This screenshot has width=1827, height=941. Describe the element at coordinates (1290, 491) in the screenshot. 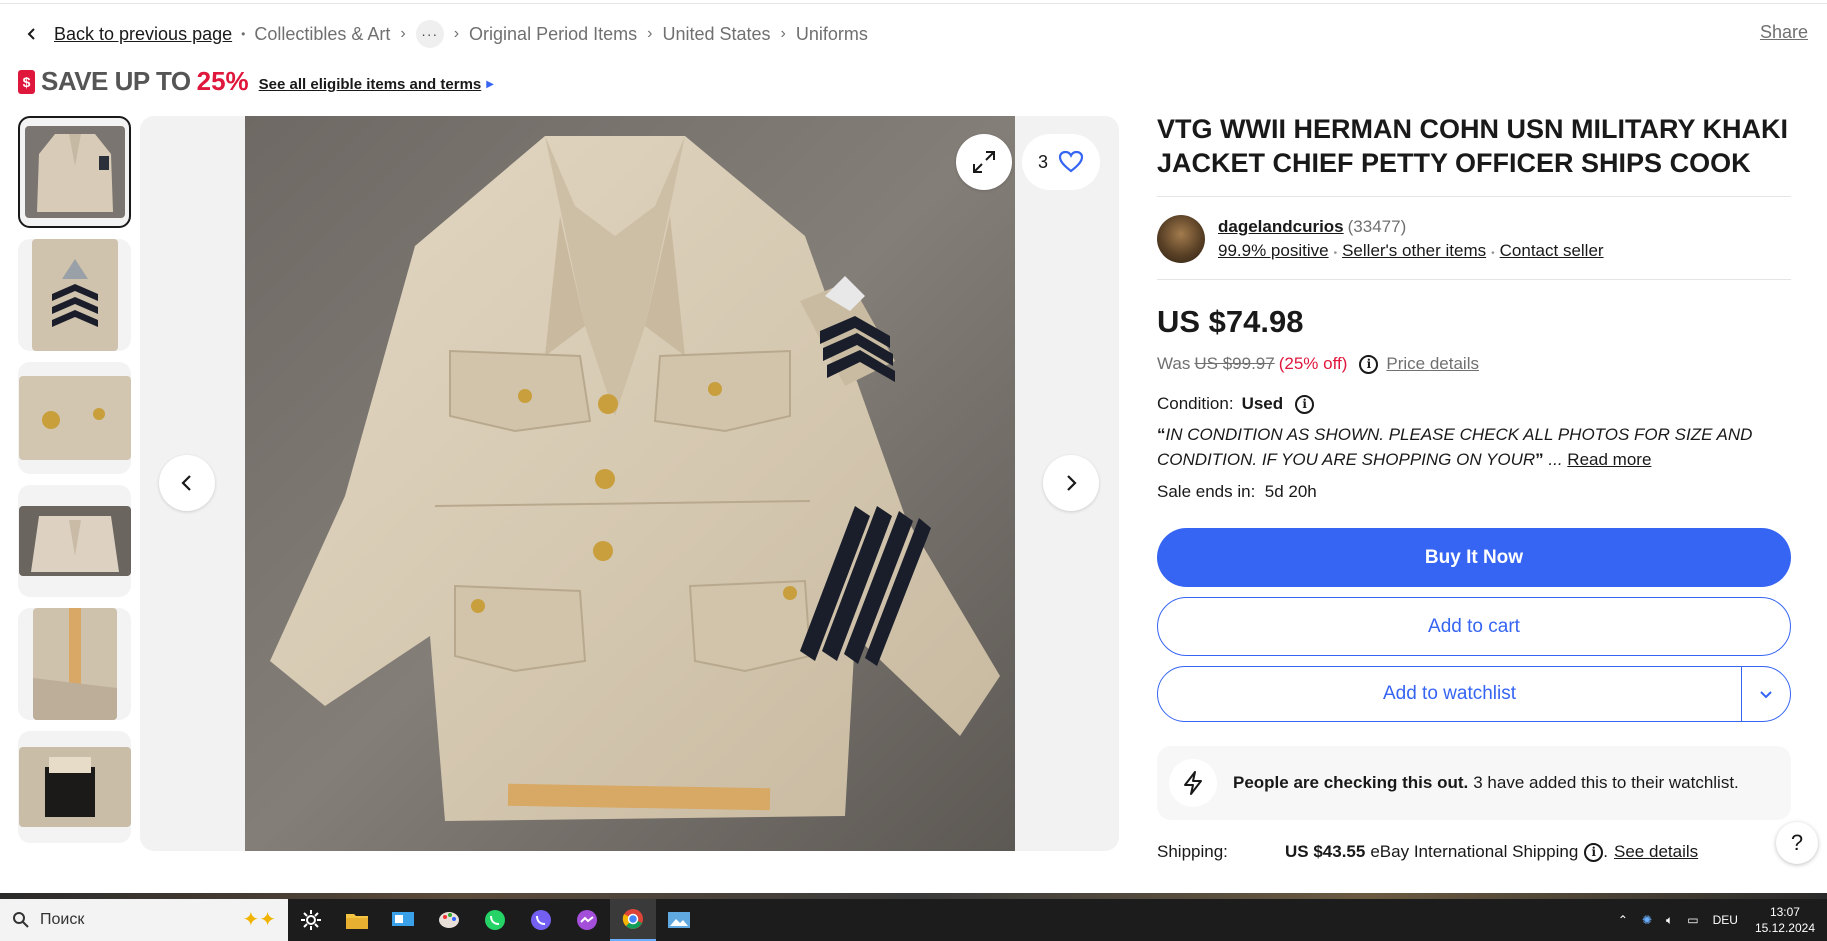

I see `sale-ends-value: 5d 20h` at that location.